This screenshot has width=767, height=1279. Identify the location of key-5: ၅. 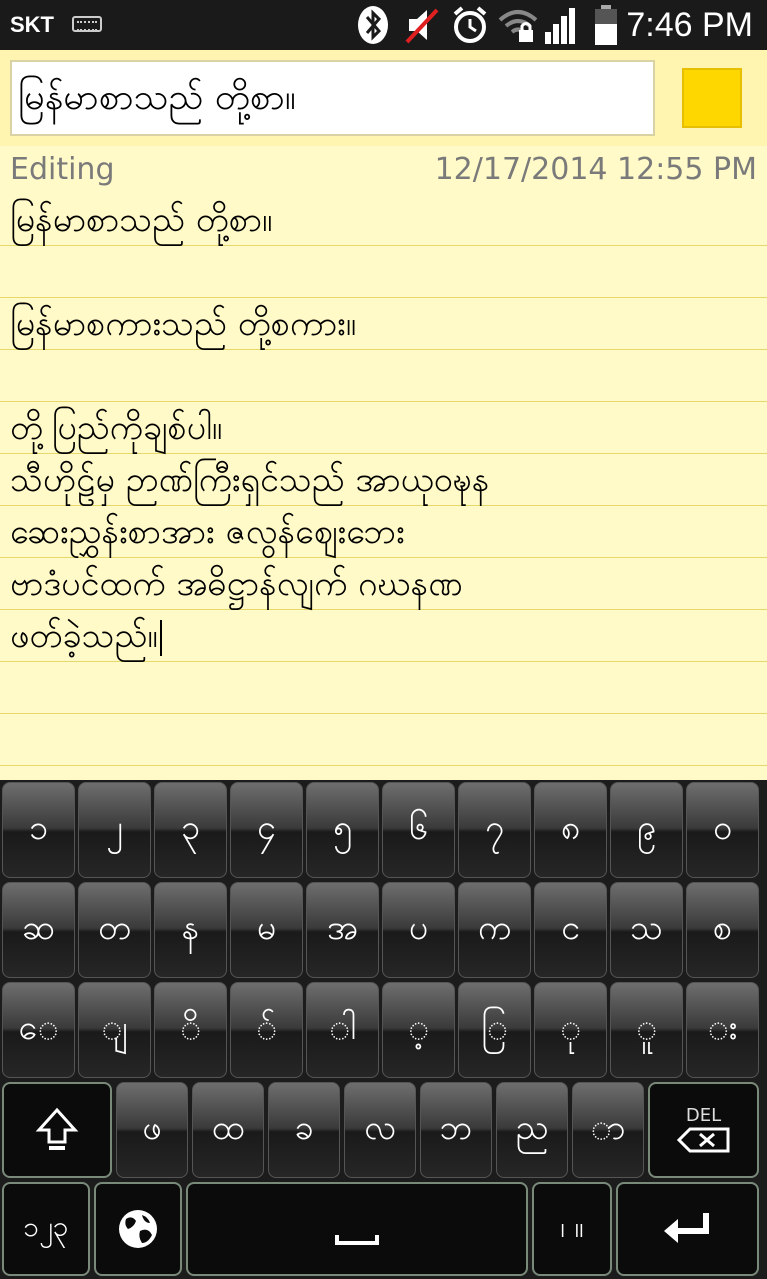
(342, 830).